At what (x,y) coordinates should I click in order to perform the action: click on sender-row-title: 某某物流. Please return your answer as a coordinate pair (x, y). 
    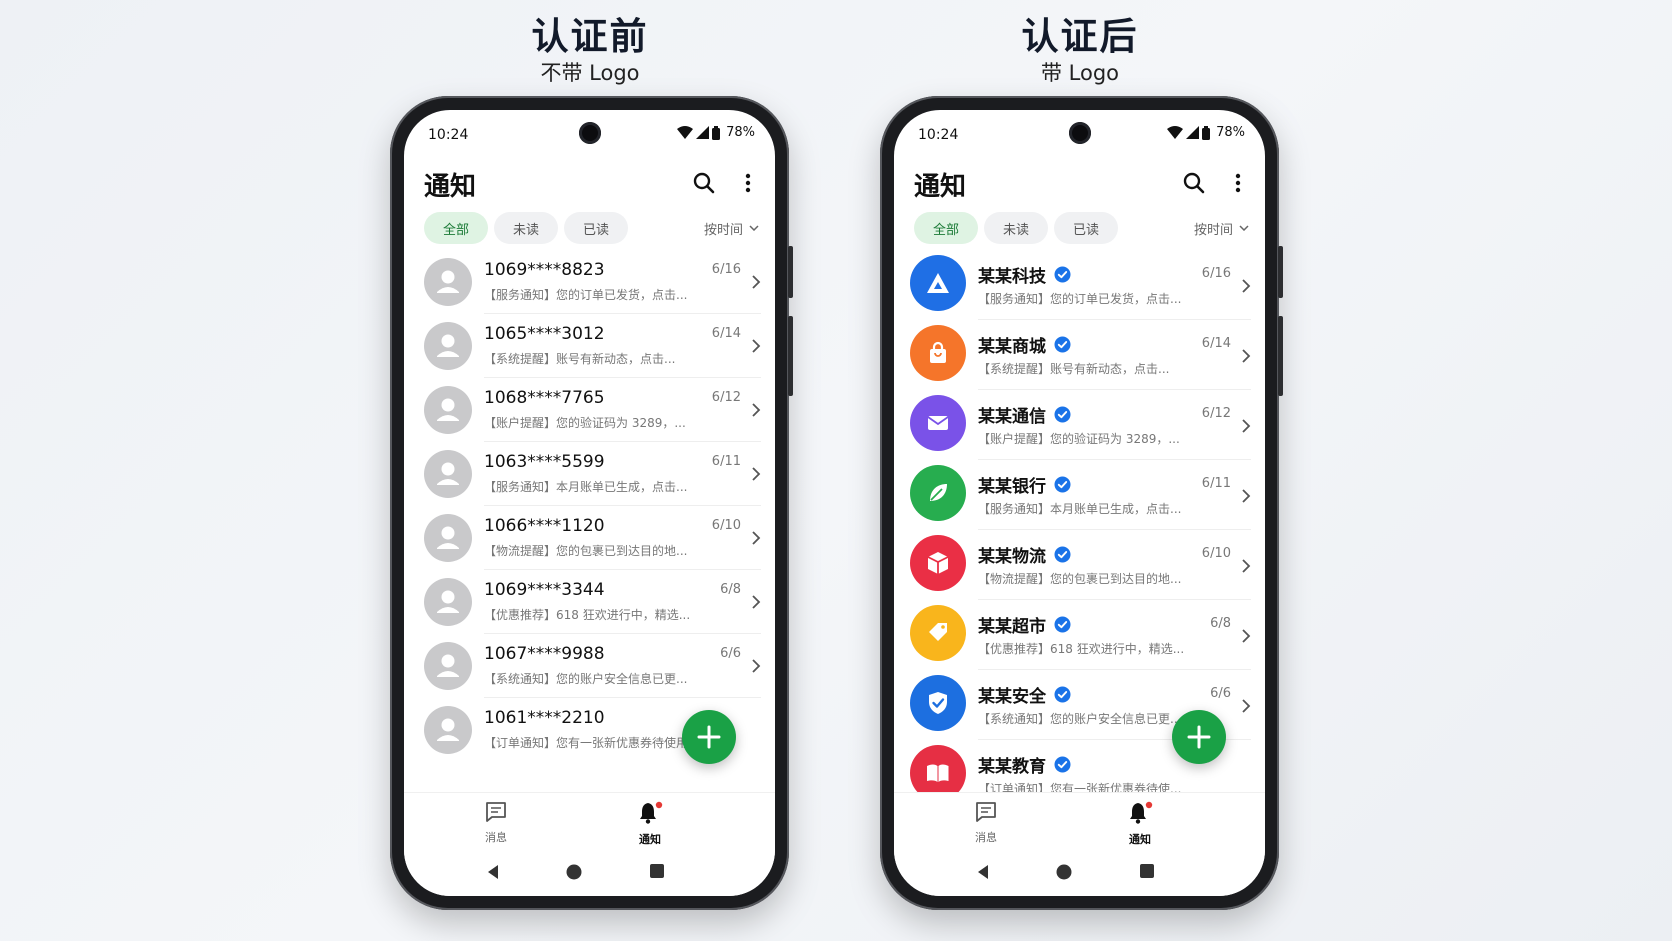
    Looking at the image, I should click on (1024, 554).